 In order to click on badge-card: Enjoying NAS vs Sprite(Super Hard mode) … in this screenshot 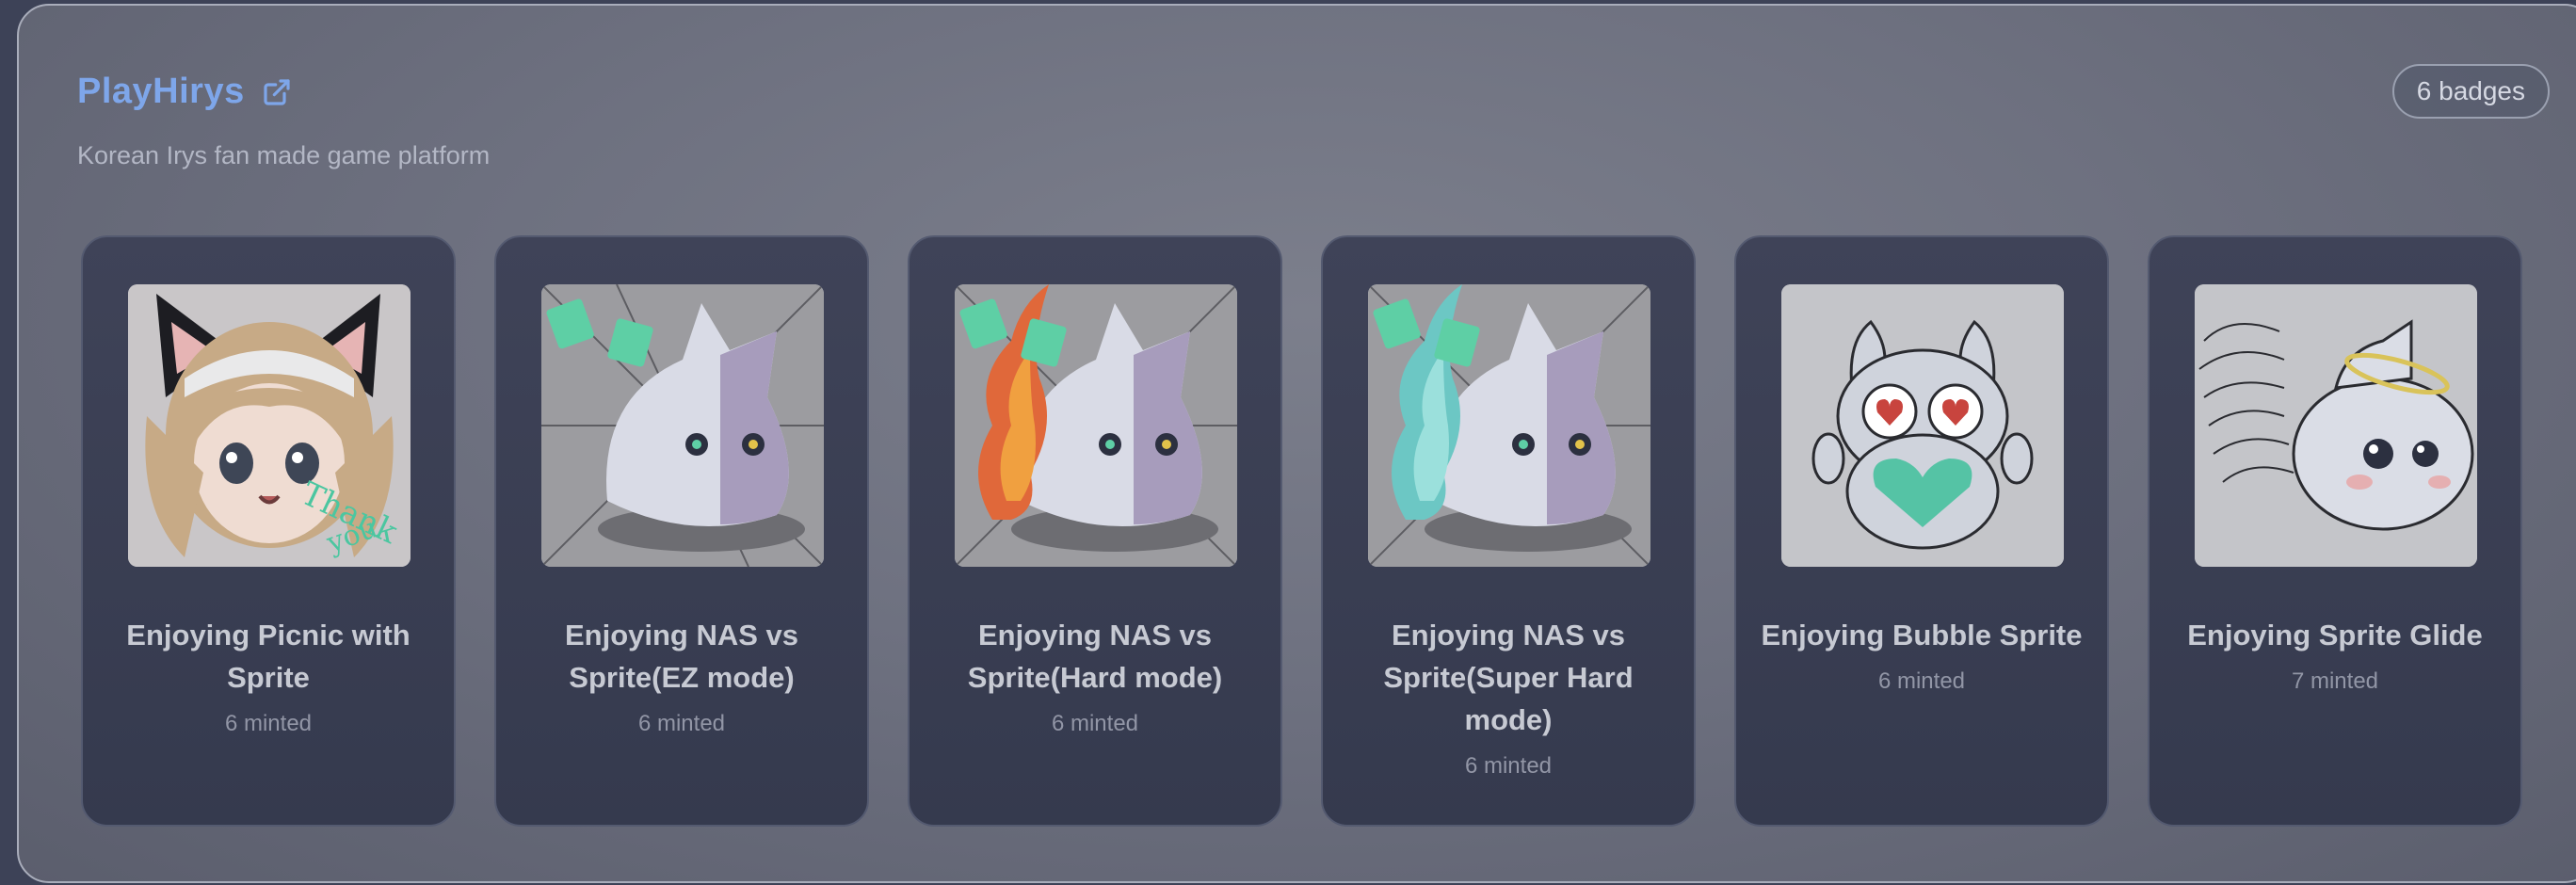, I will do `click(1508, 531)`.